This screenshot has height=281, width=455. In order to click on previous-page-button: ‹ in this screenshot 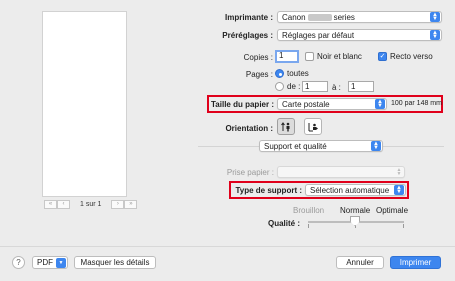, I will do `click(63, 204)`.